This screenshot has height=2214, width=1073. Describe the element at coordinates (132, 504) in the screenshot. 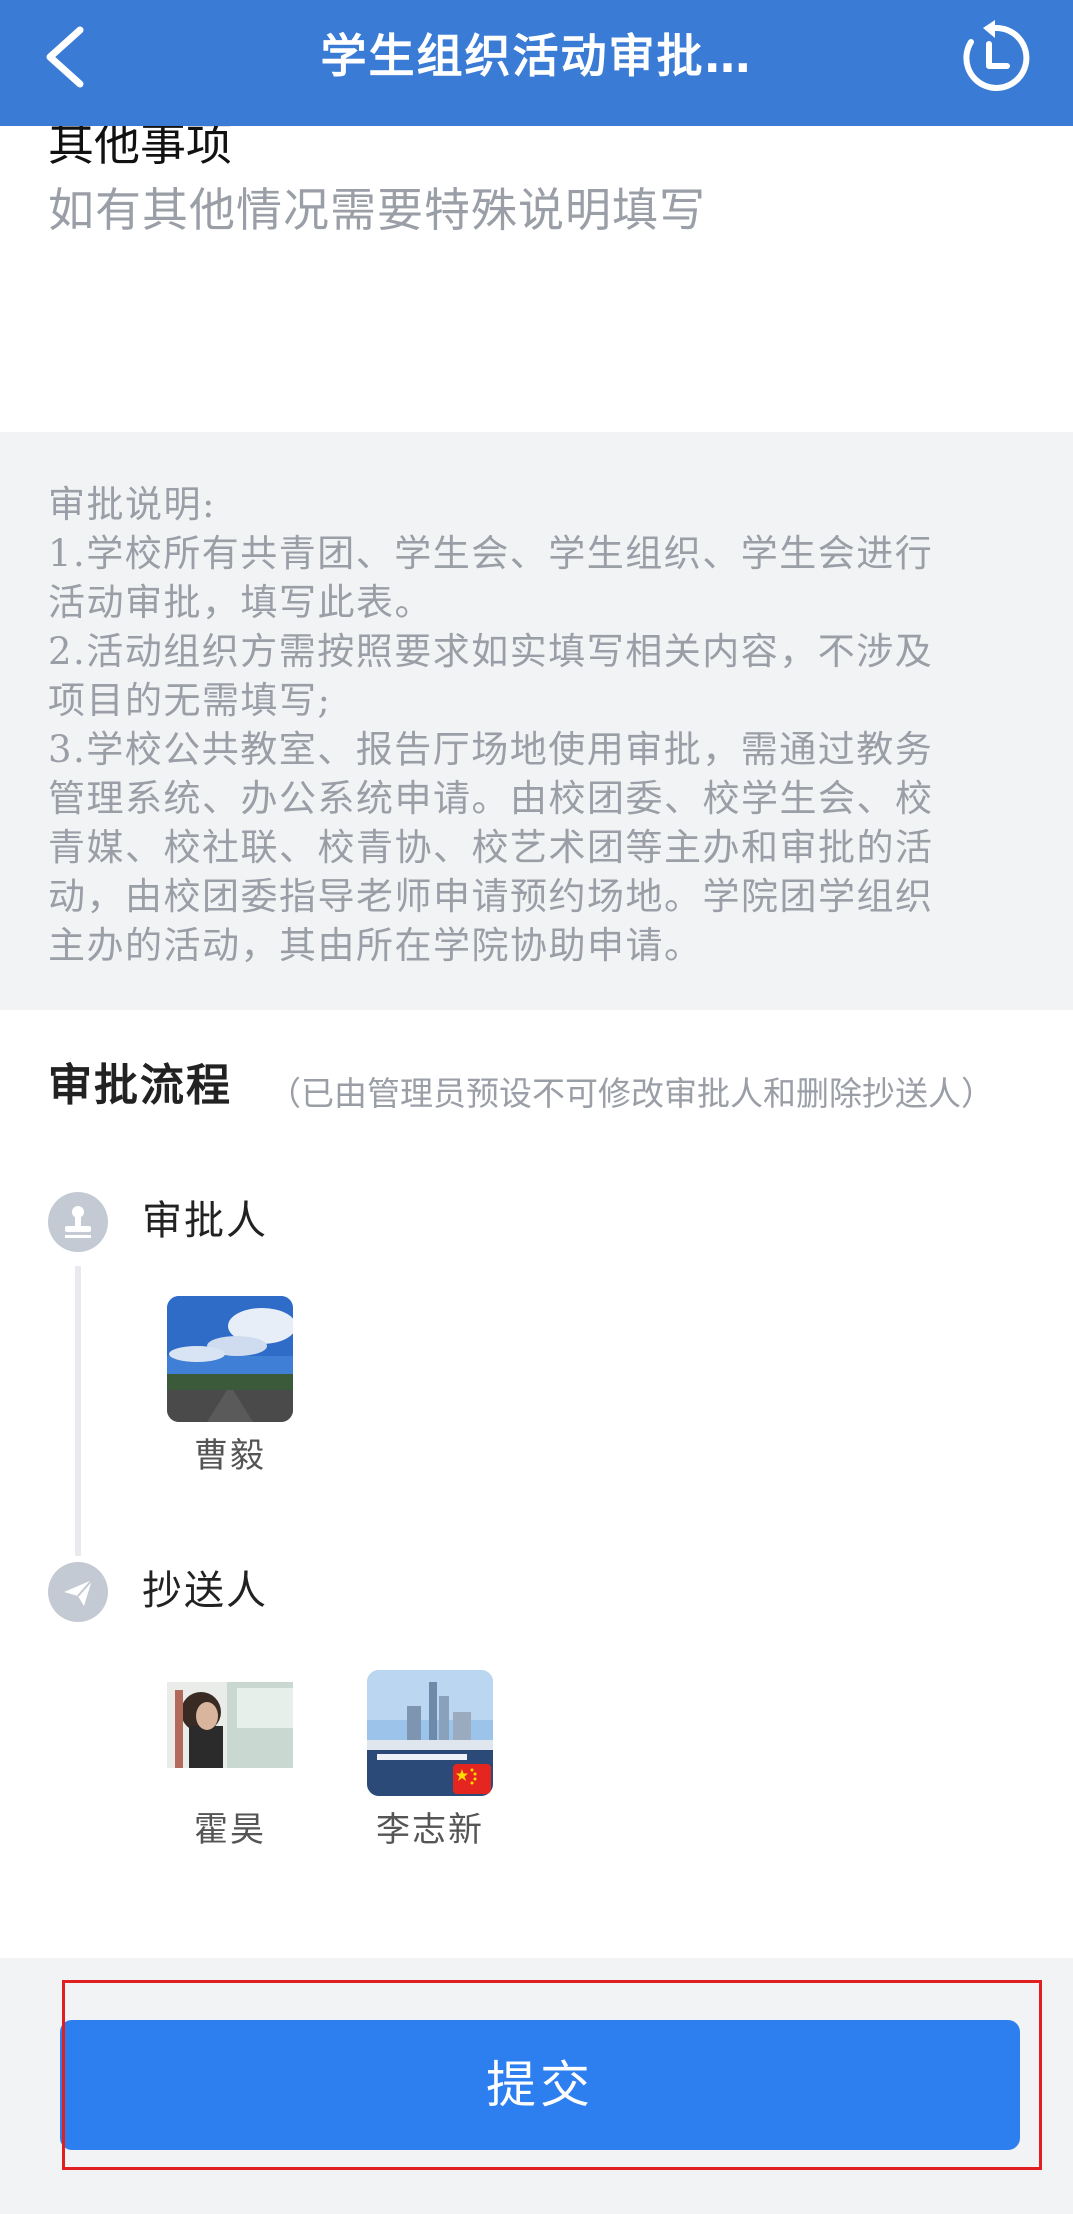

I see `notes-line: 审批说明:` at that location.